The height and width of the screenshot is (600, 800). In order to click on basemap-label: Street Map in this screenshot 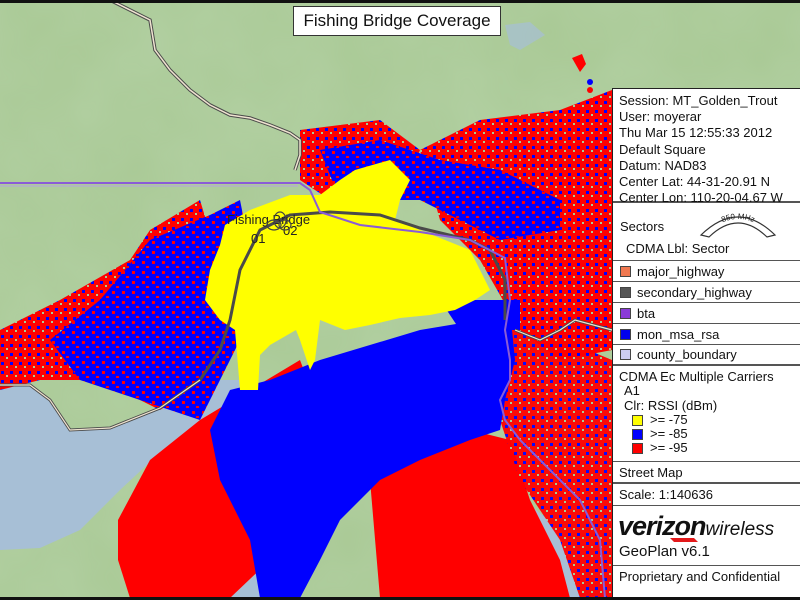, I will do `click(706, 473)`.